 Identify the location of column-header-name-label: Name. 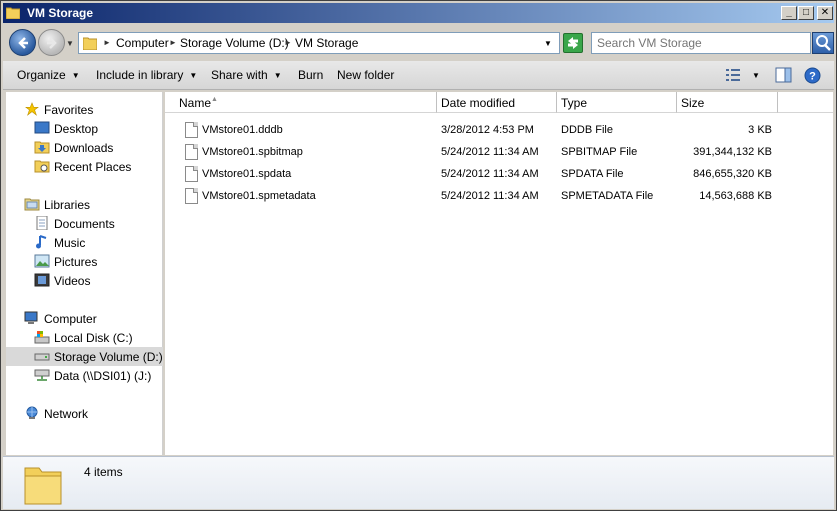
(195, 103).